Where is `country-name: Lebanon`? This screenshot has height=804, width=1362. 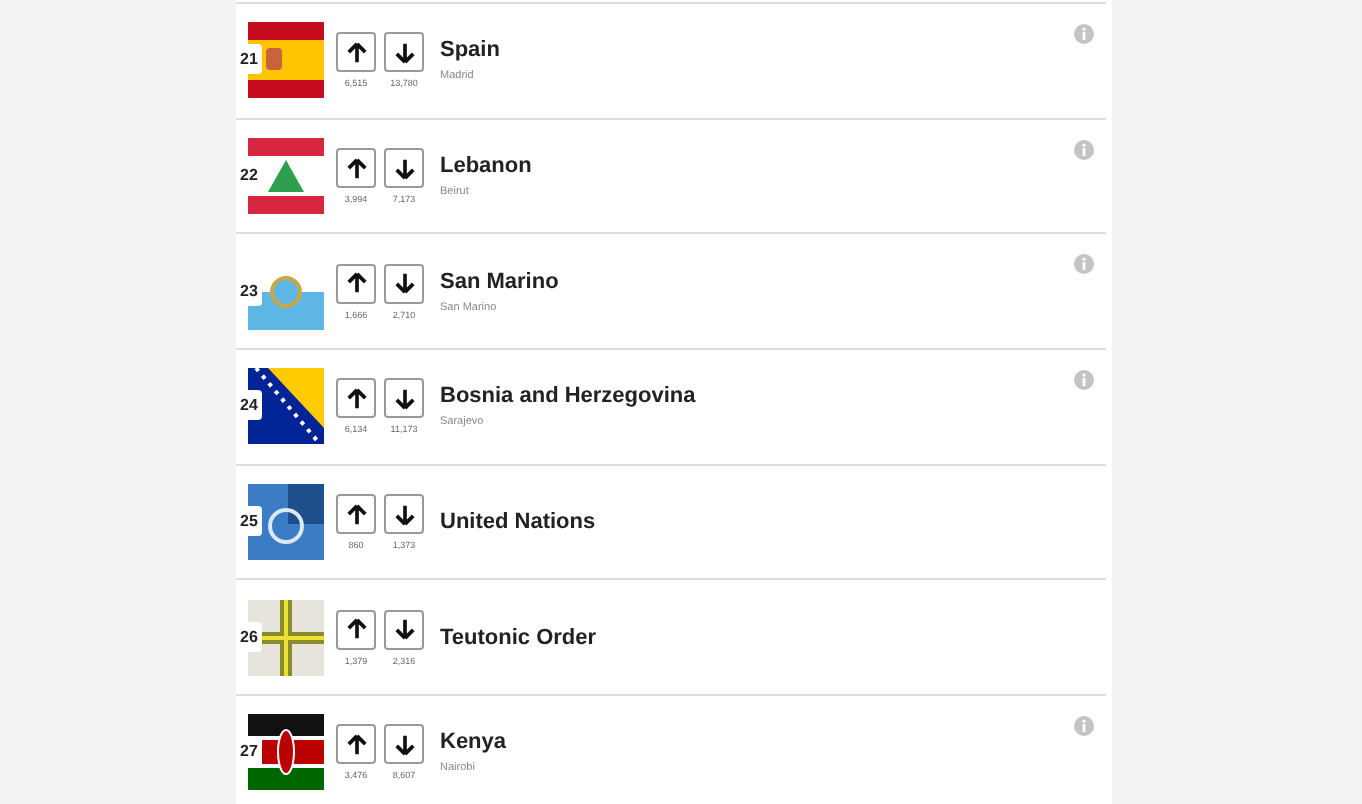 country-name: Lebanon is located at coordinates (486, 166).